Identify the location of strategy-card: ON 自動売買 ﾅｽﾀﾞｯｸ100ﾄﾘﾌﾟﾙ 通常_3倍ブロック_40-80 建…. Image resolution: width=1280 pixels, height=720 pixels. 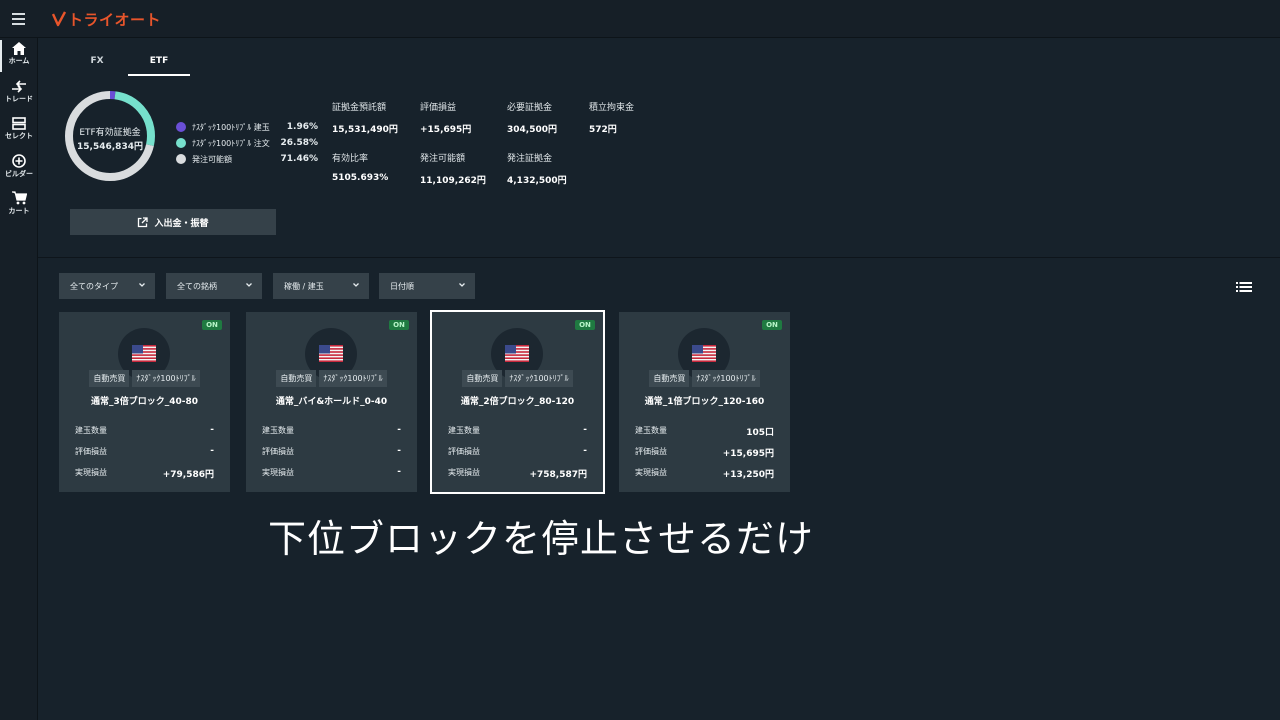
(144, 402).